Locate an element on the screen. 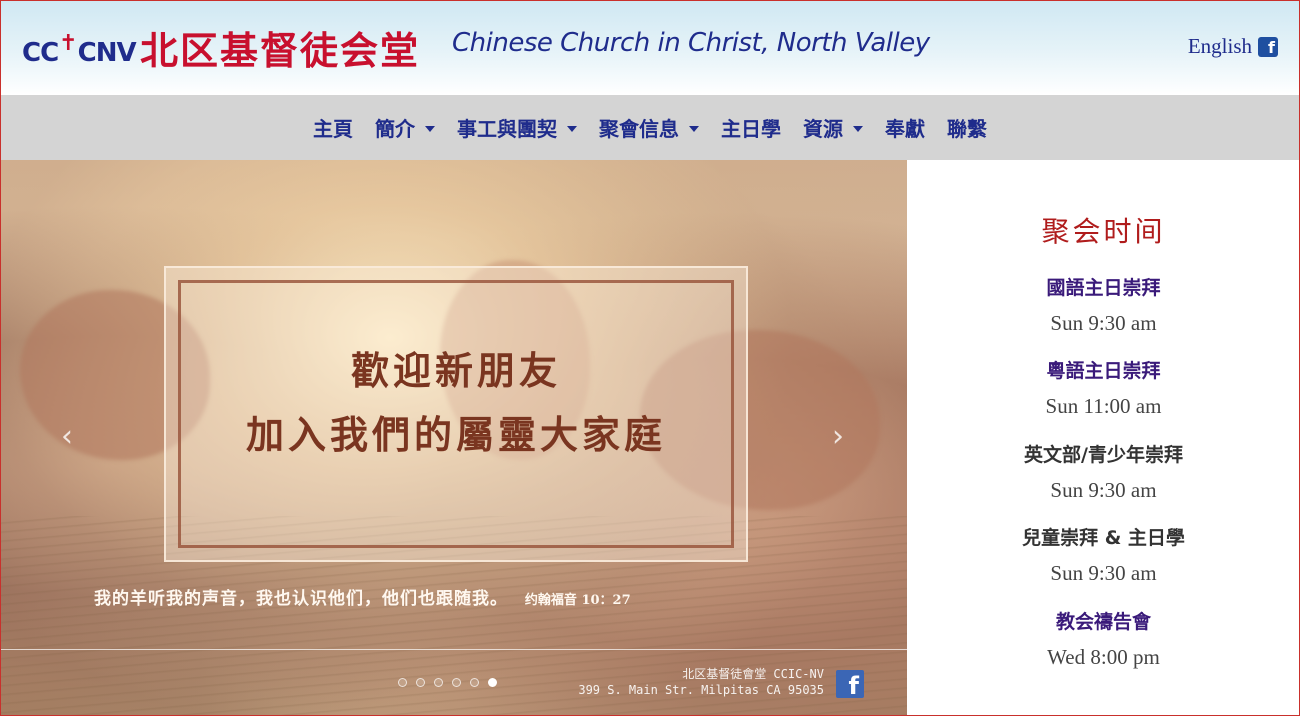  logo-mark-right: CNV is located at coordinates (107, 53).